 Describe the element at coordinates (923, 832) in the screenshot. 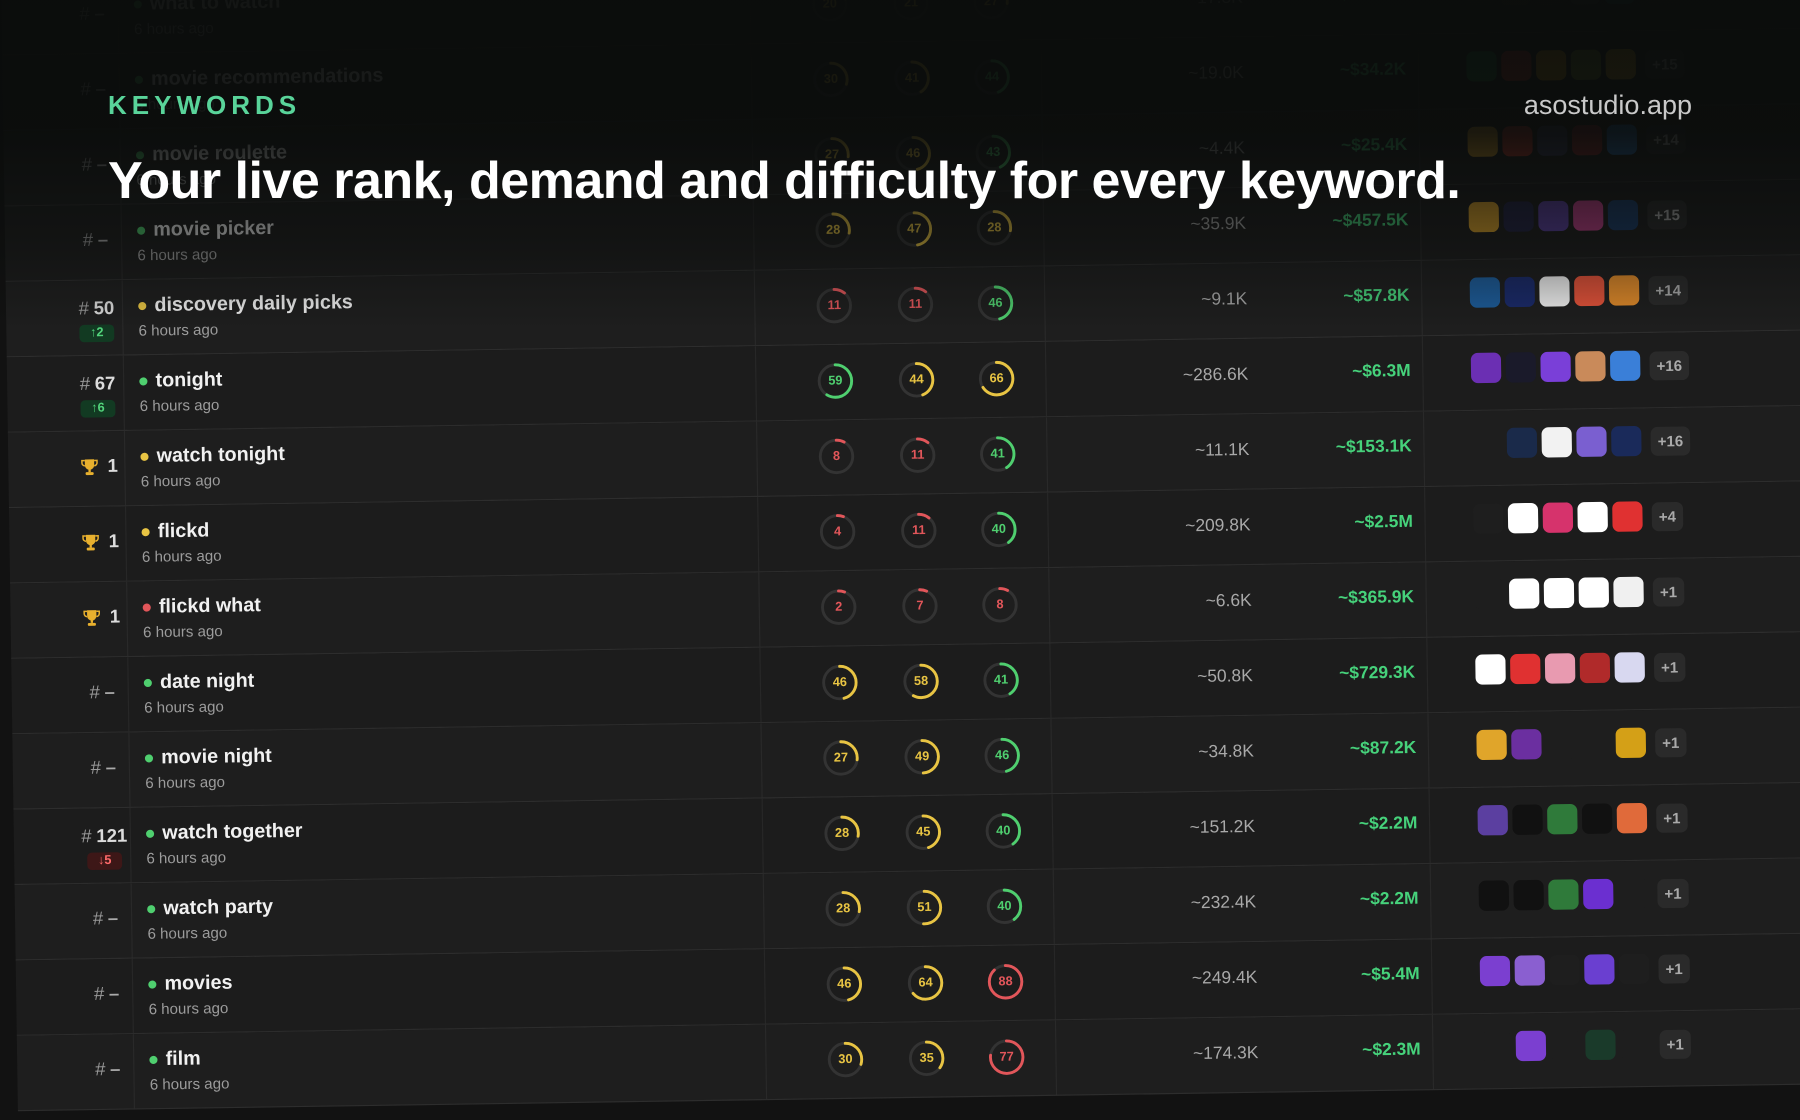

I see `difficulty-gauge: 45` at that location.